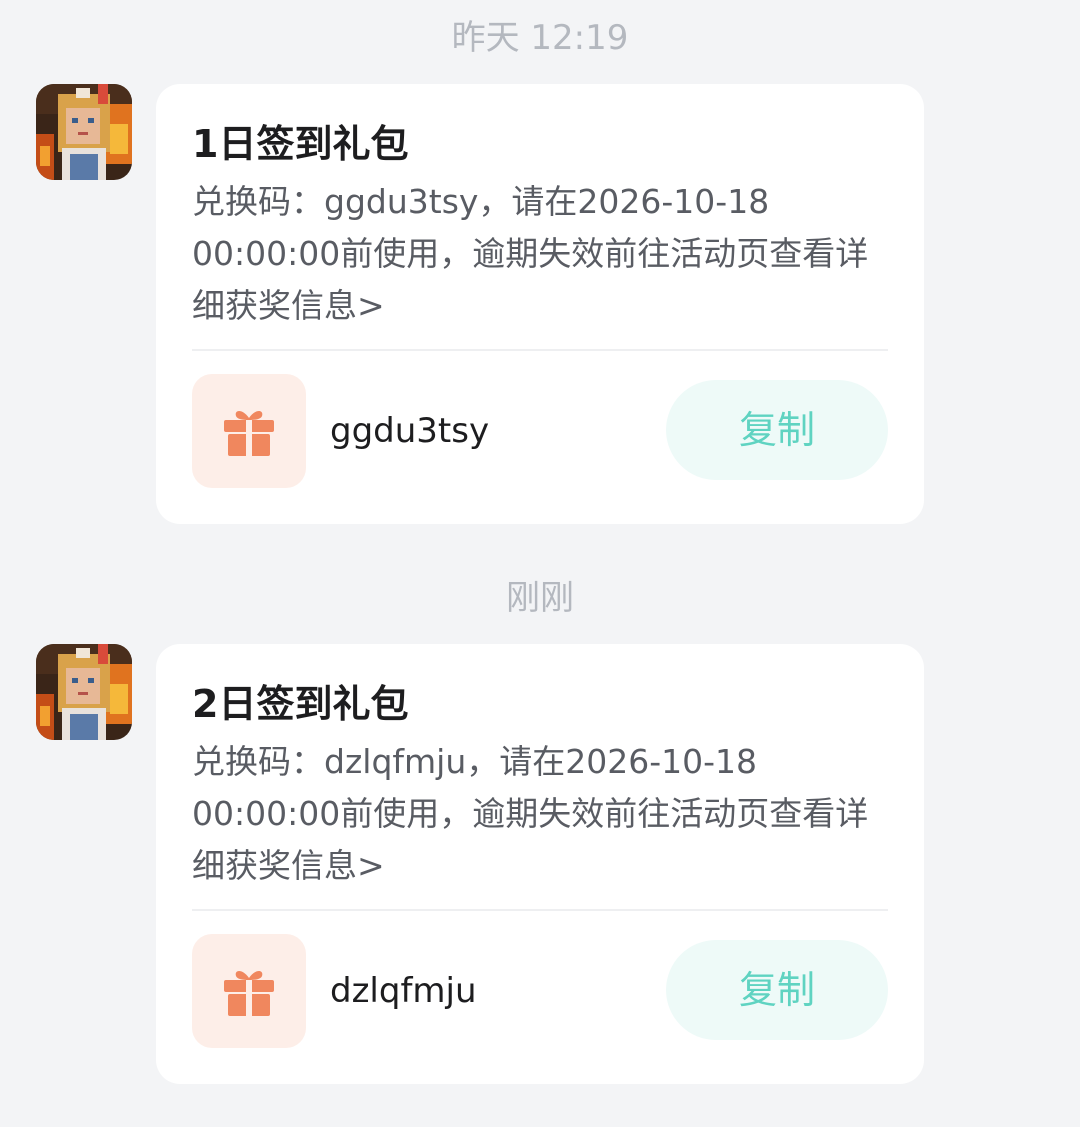 The height and width of the screenshot is (1127, 1080). What do you see at coordinates (540, 38) in the screenshot?
I see `timestamp-yesterday: 昨天 12:19` at bounding box center [540, 38].